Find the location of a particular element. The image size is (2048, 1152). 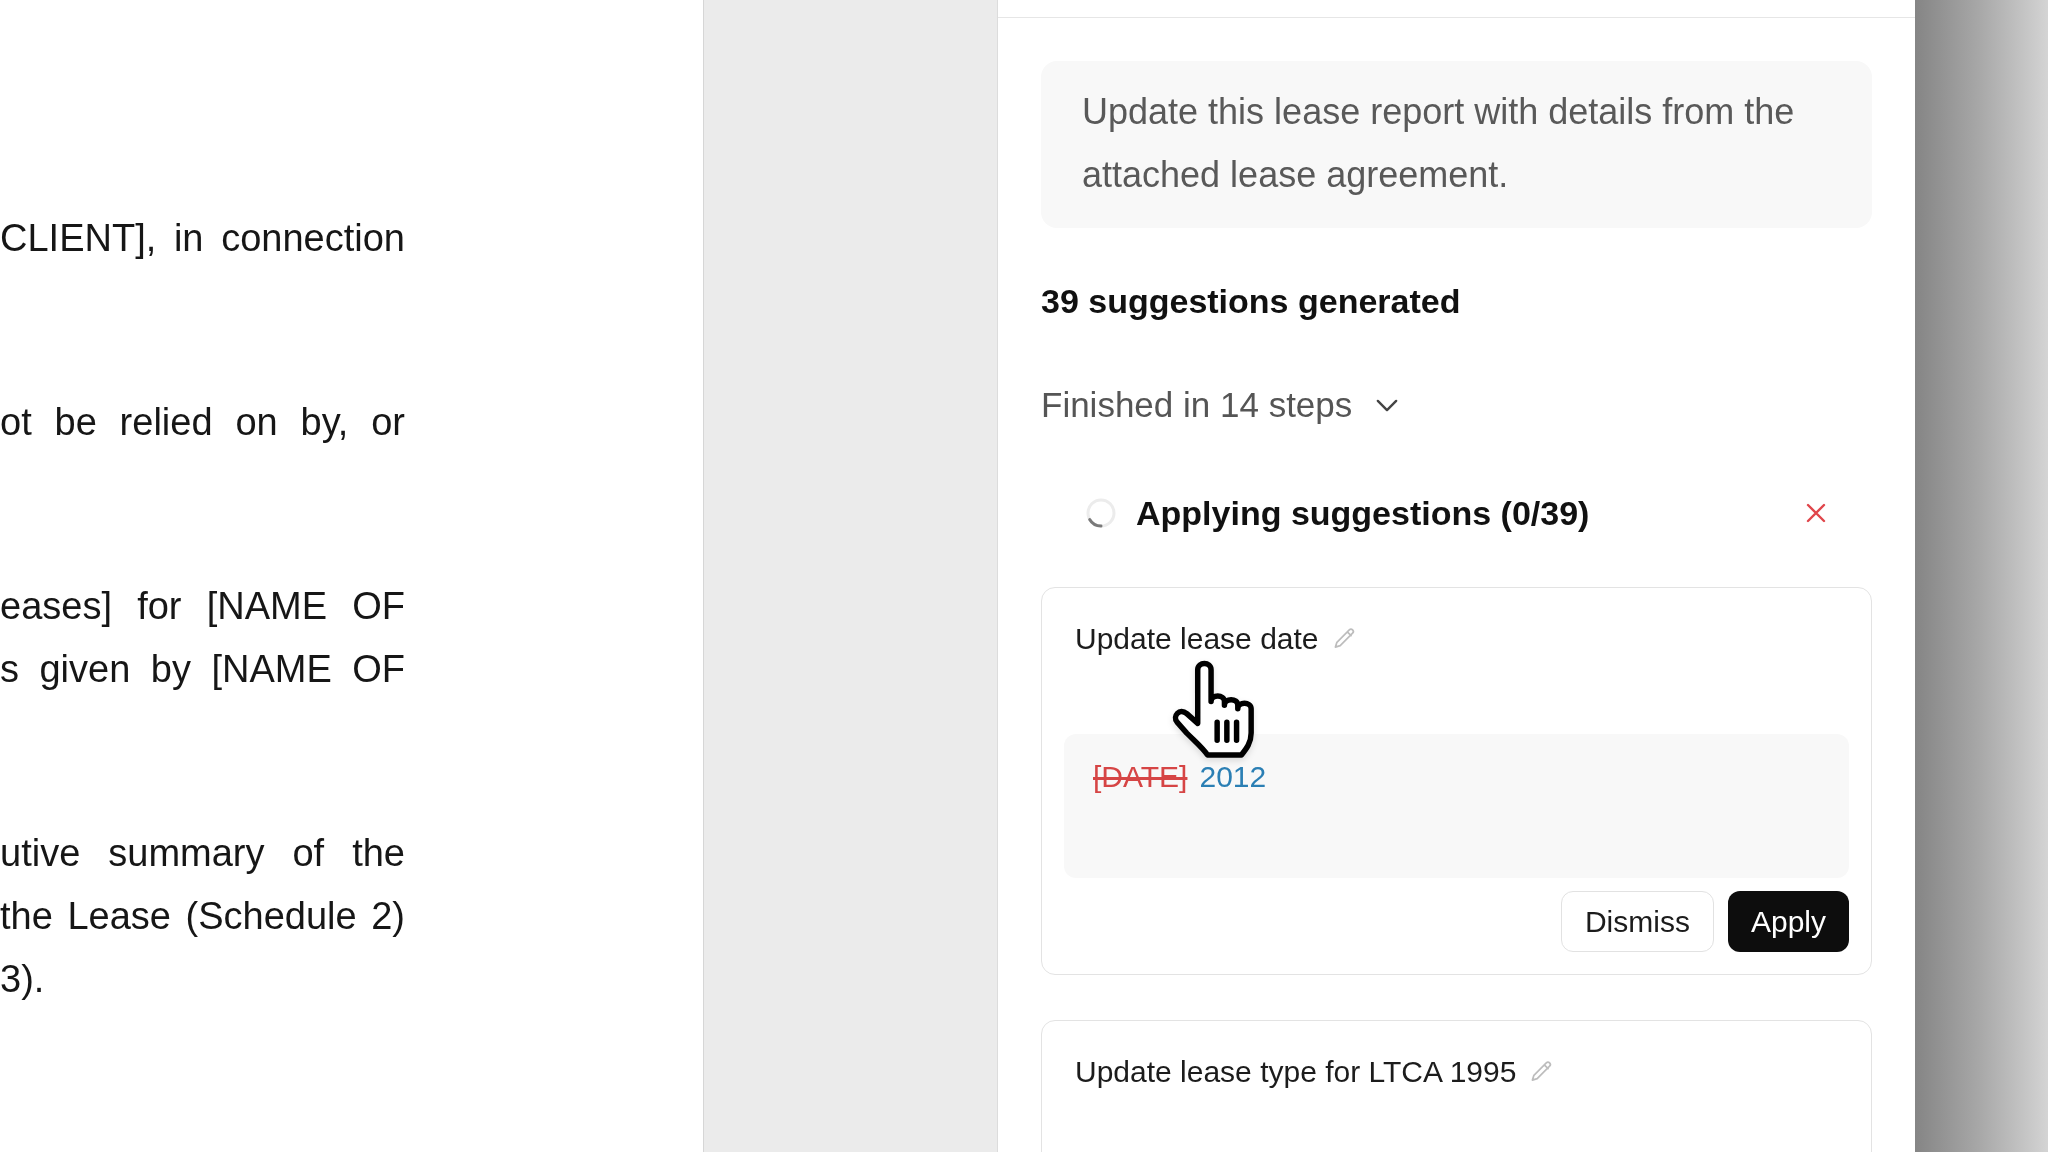

steps-toggle: Finished in 14 steps is located at coordinates (1220, 405).